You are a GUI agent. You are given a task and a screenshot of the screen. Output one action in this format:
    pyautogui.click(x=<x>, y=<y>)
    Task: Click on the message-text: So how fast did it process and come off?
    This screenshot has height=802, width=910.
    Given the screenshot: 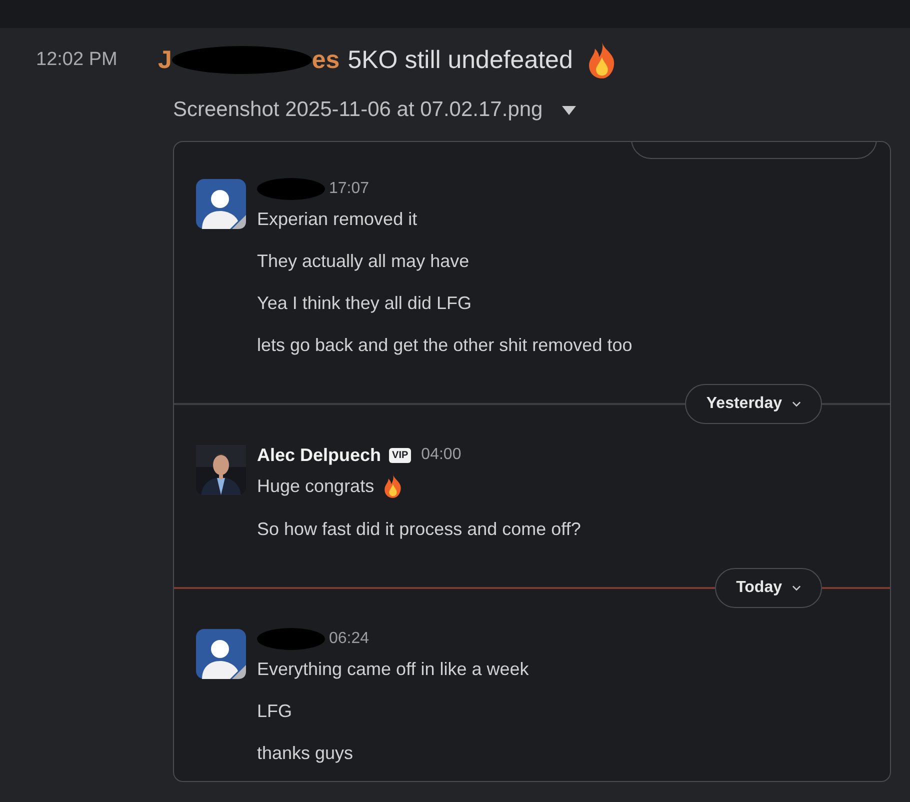 What is the action you would take?
    pyautogui.click(x=419, y=529)
    